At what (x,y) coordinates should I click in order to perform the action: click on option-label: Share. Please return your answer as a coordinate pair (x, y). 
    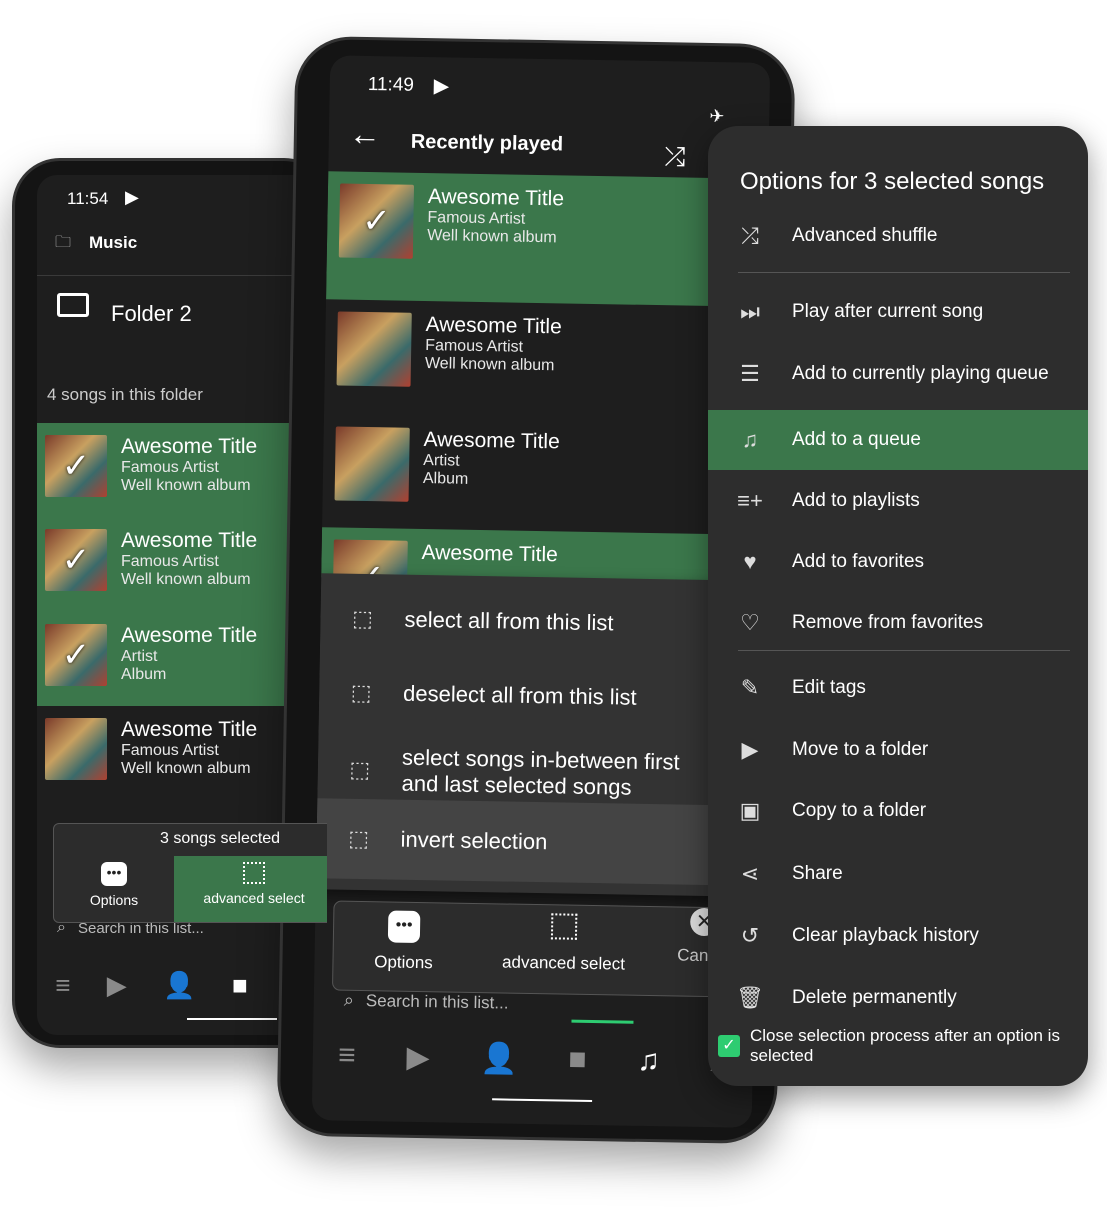
    Looking at the image, I should click on (817, 873).